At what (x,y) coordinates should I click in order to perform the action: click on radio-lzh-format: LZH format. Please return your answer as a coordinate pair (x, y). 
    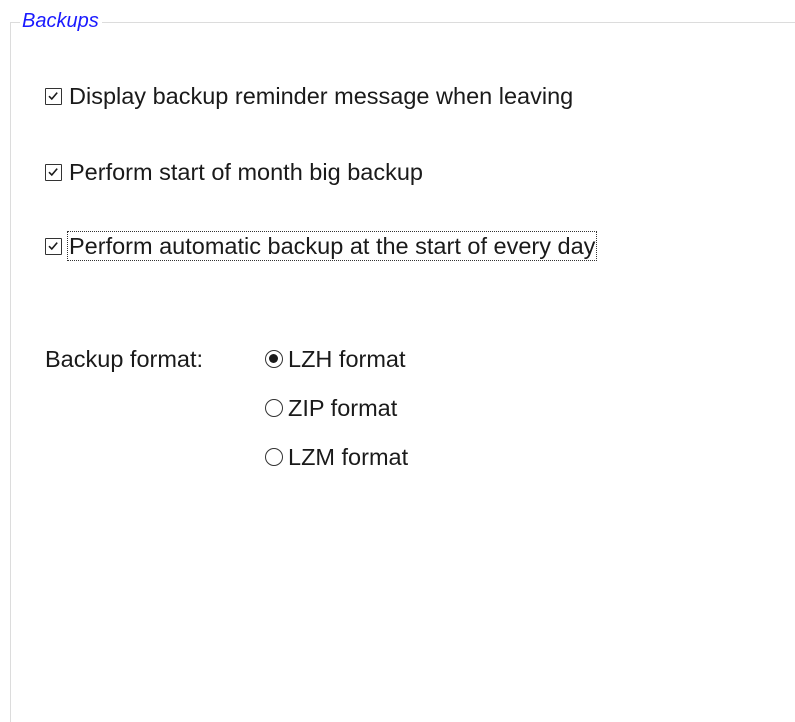
    Looking at the image, I should click on (335, 359).